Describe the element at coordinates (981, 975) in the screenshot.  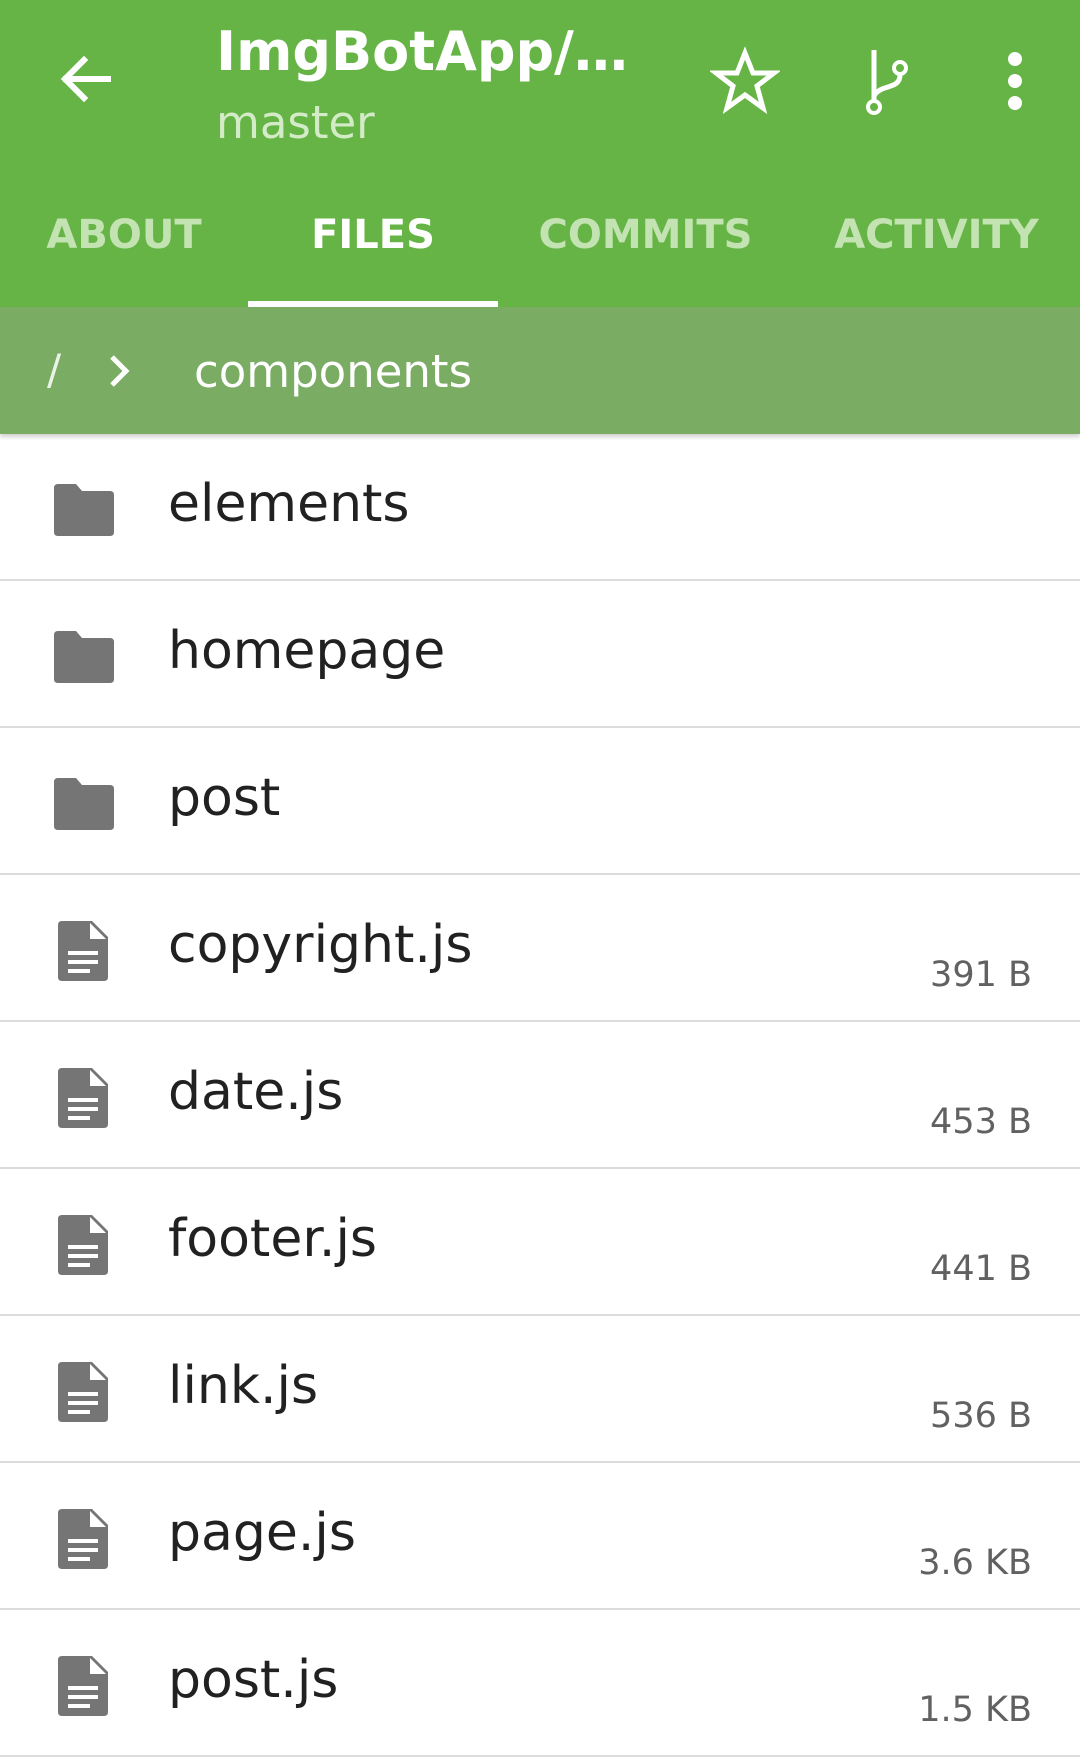
I see `file-size: 391 B` at that location.